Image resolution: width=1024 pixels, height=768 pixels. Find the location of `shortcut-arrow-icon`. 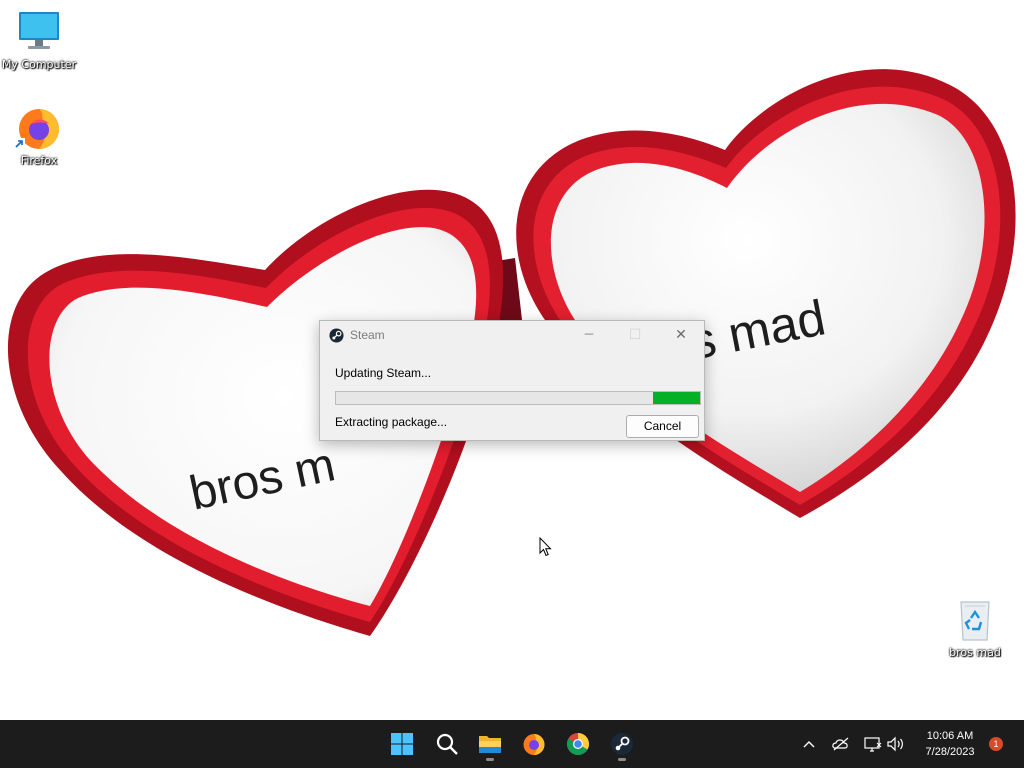

shortcut-arrow-icon is located at coordinates (19, 144).